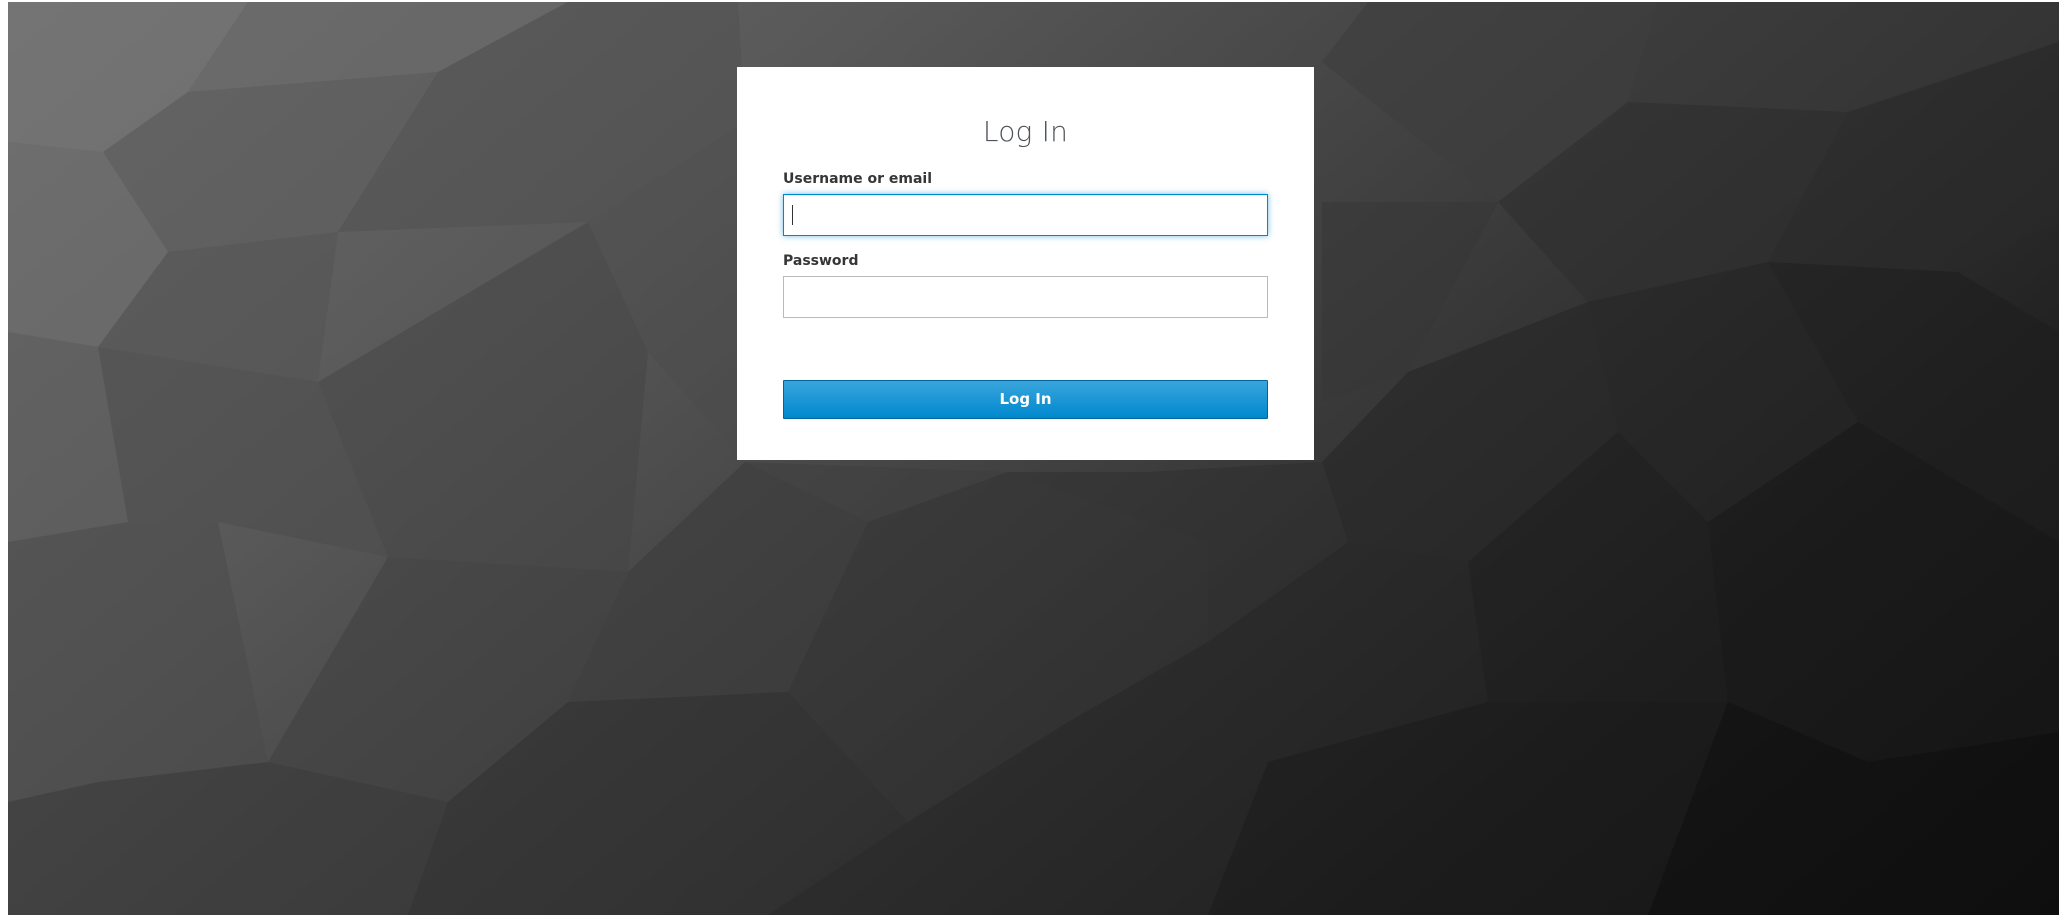 This screenshot has width=2059, height=915. Describe the element at coordinates (792, 215) in the screenshot. I see `text-cursor` at that location.